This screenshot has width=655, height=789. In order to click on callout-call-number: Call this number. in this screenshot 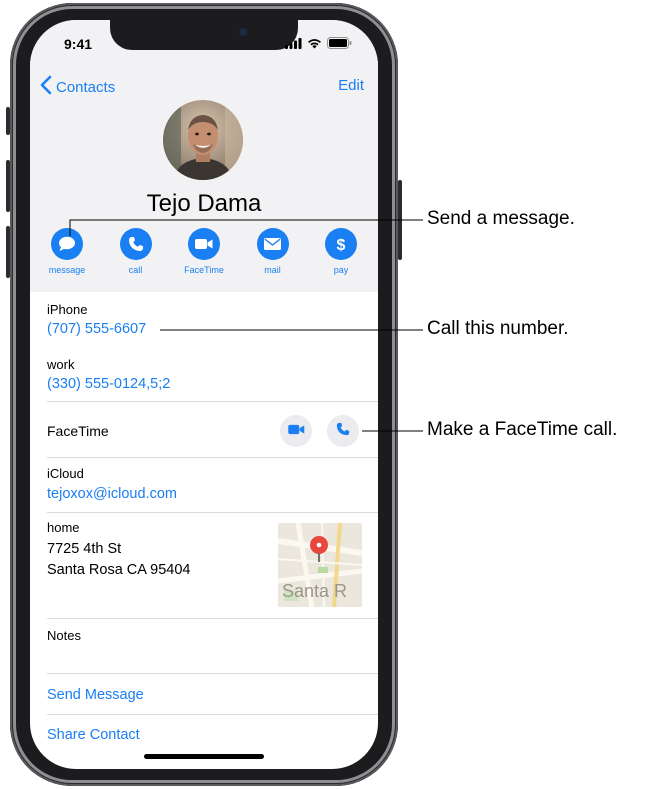, I will do `click(498, 328)`.